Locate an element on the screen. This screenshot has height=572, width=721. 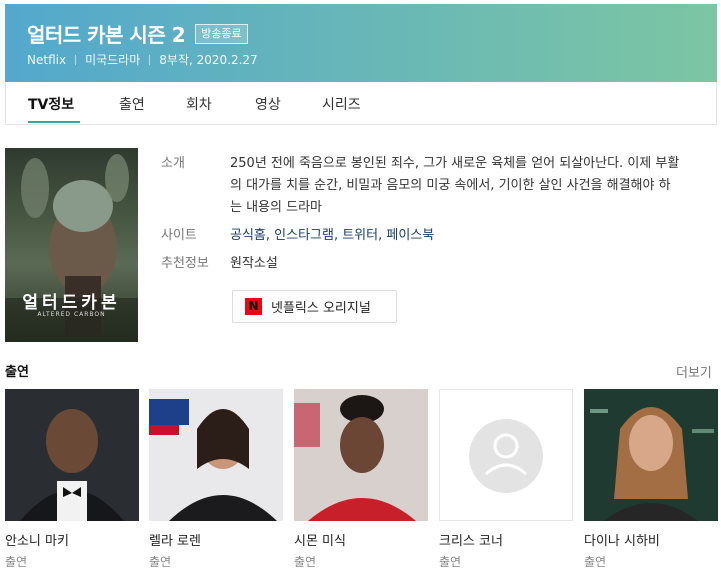
tab-episodes: 회차 is located at coordinates (199, 104).